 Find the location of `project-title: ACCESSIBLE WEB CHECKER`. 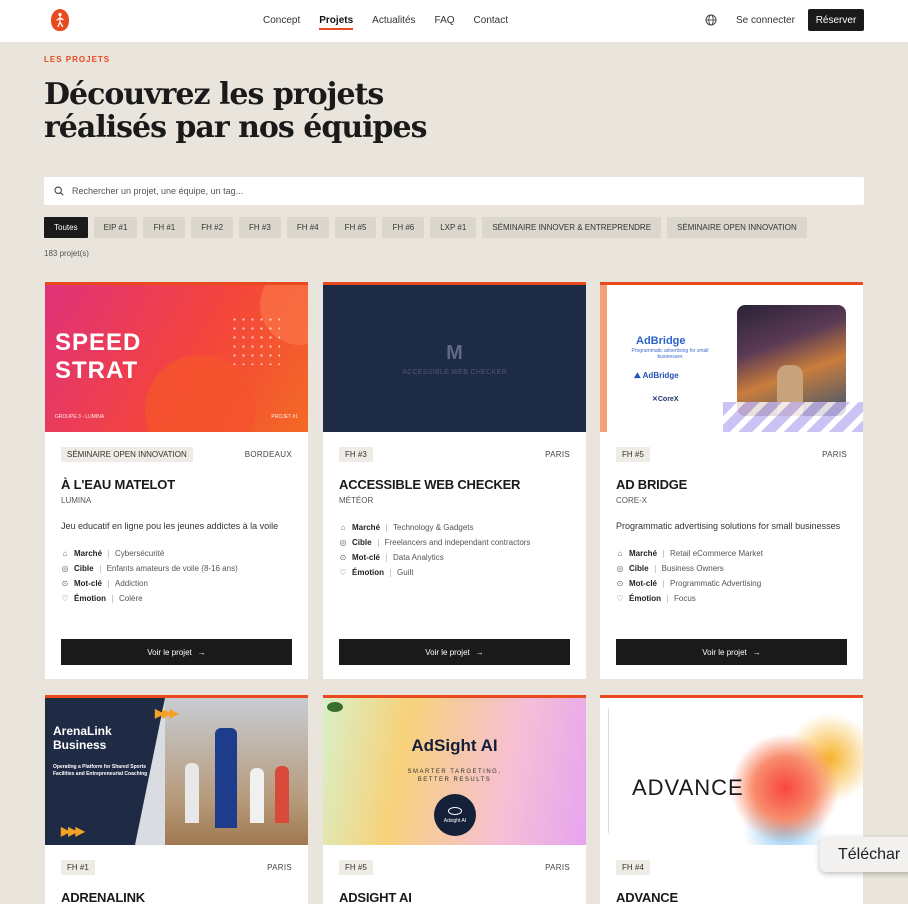

project-title: ACCESSIBLE WEB CHECKER is located at coordinates (454, 484).